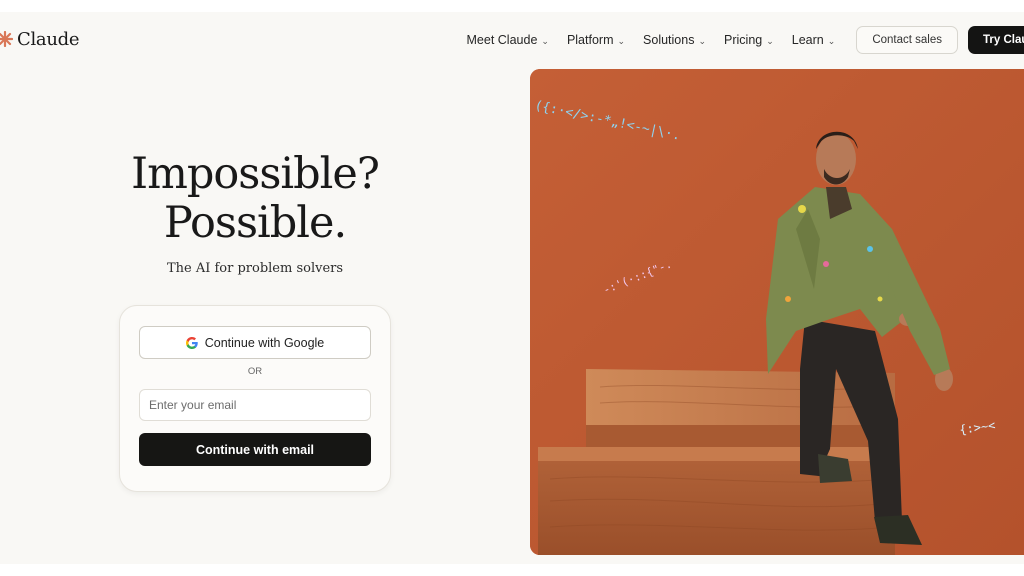  What do you see at coordinates (48, 39) in the screenshot?
I see `brand-name: Claude` at bounding box center [48, 39].